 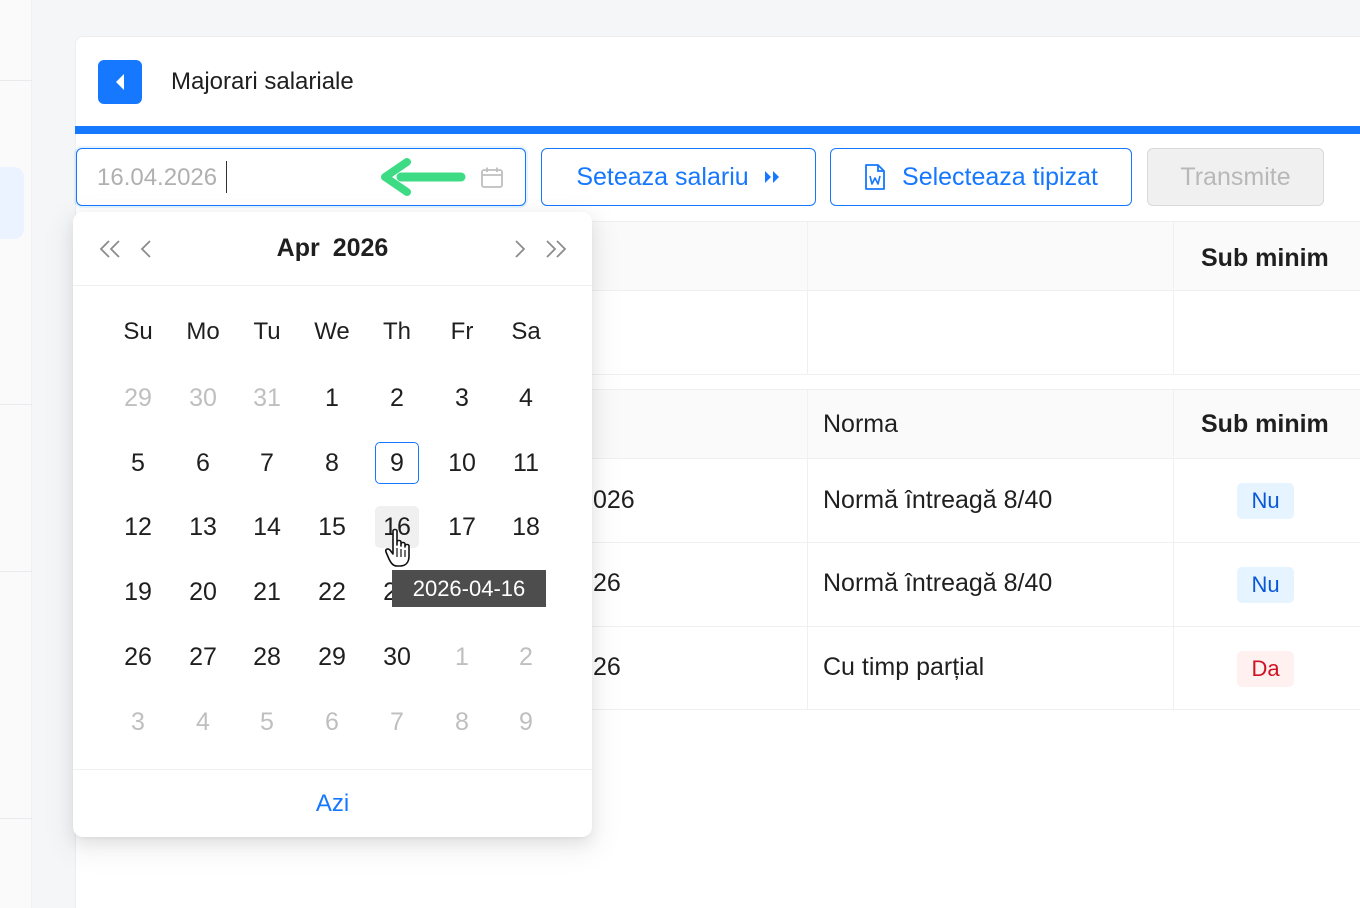 I want to click on date-picker-header: Apr 2026, so click(x=332, y=249).